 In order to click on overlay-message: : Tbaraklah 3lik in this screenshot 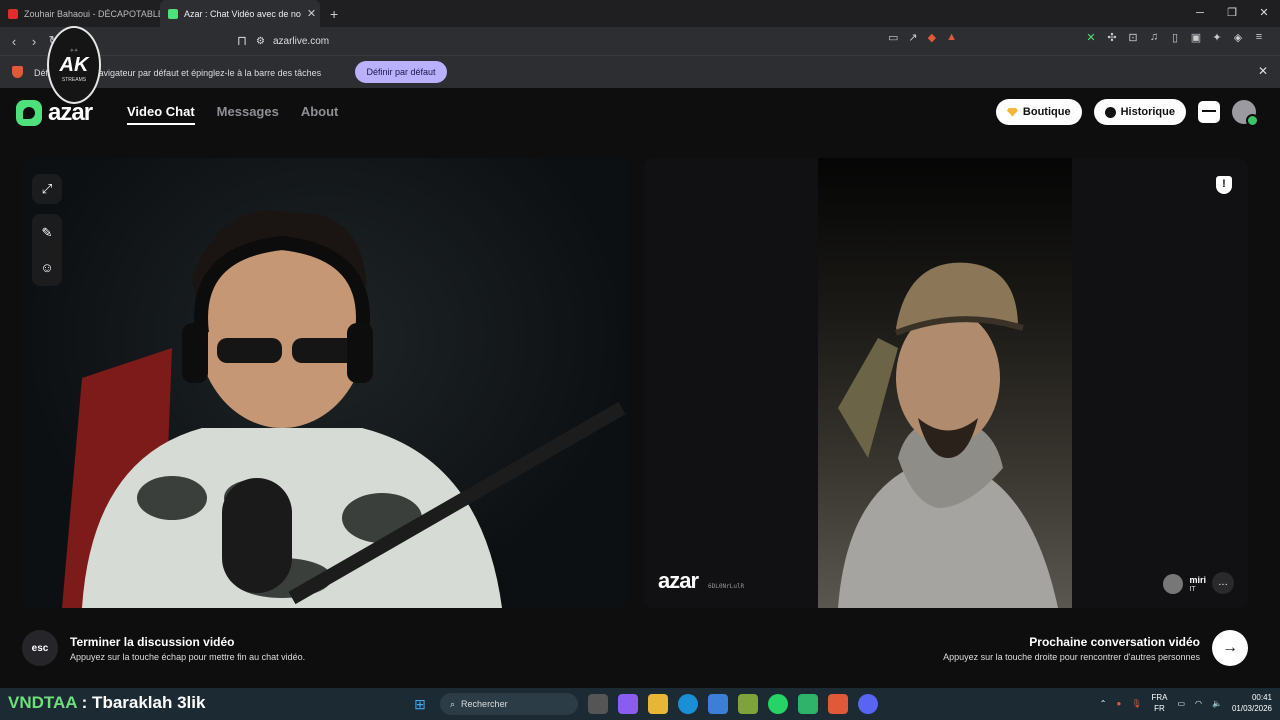, I will do `click(141, 702)`.